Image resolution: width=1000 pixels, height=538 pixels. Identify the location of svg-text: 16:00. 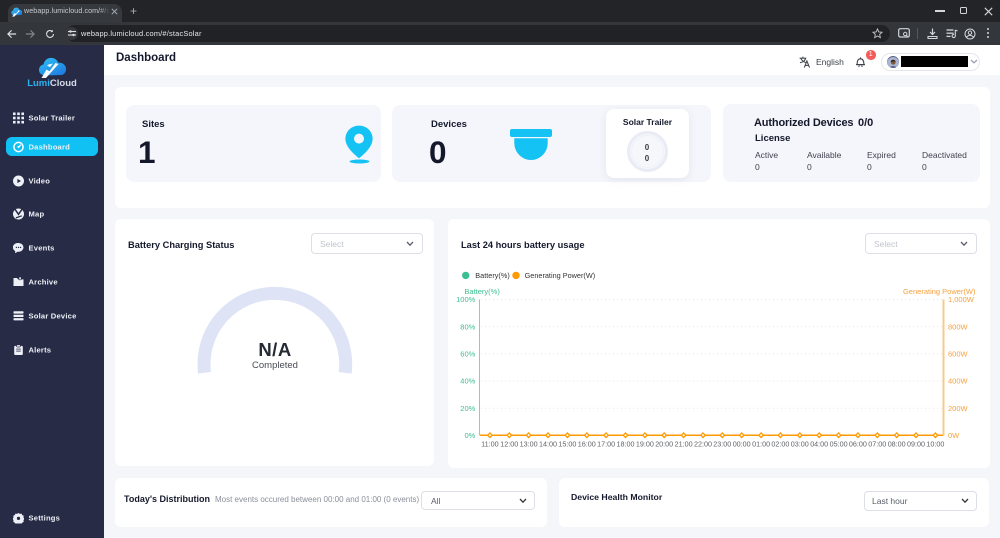
(587, 444).